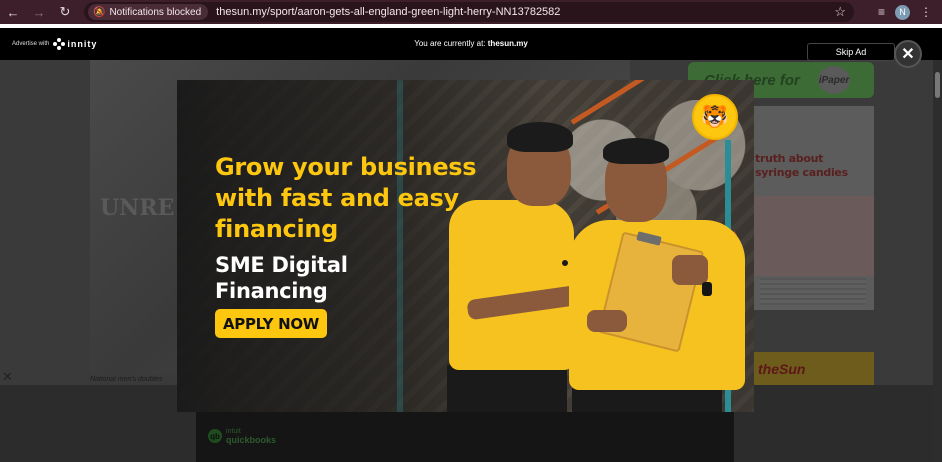 This screenshot has width=942, height=462. What do you see at coordinates (834, 80) in the screenshot?
I see `ipaper-badge: iPaper` at bounding box center [834, 80].